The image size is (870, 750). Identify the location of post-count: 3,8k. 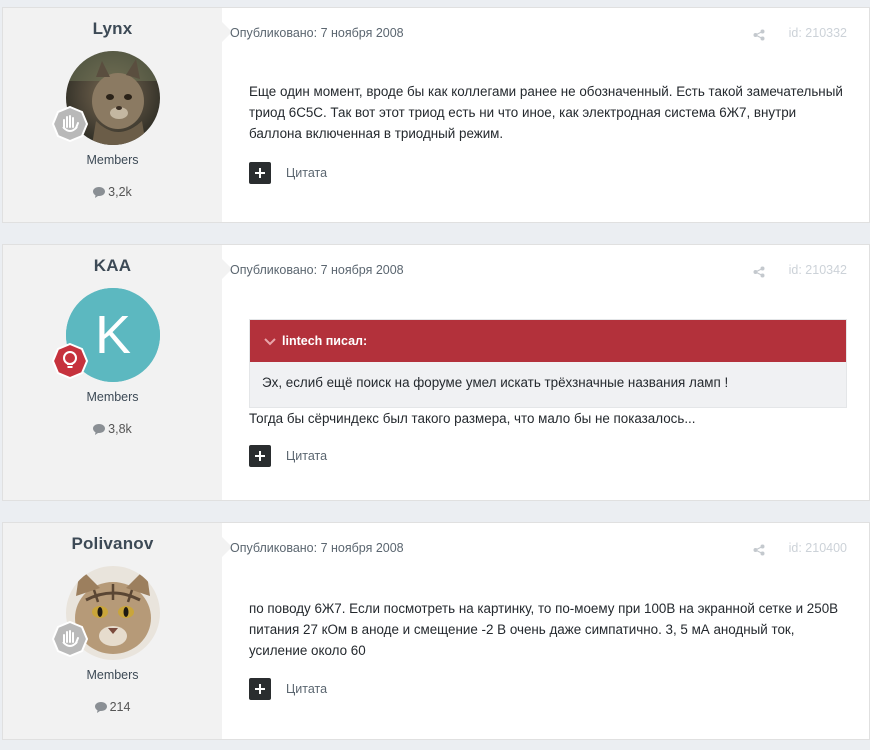
(112, 429).